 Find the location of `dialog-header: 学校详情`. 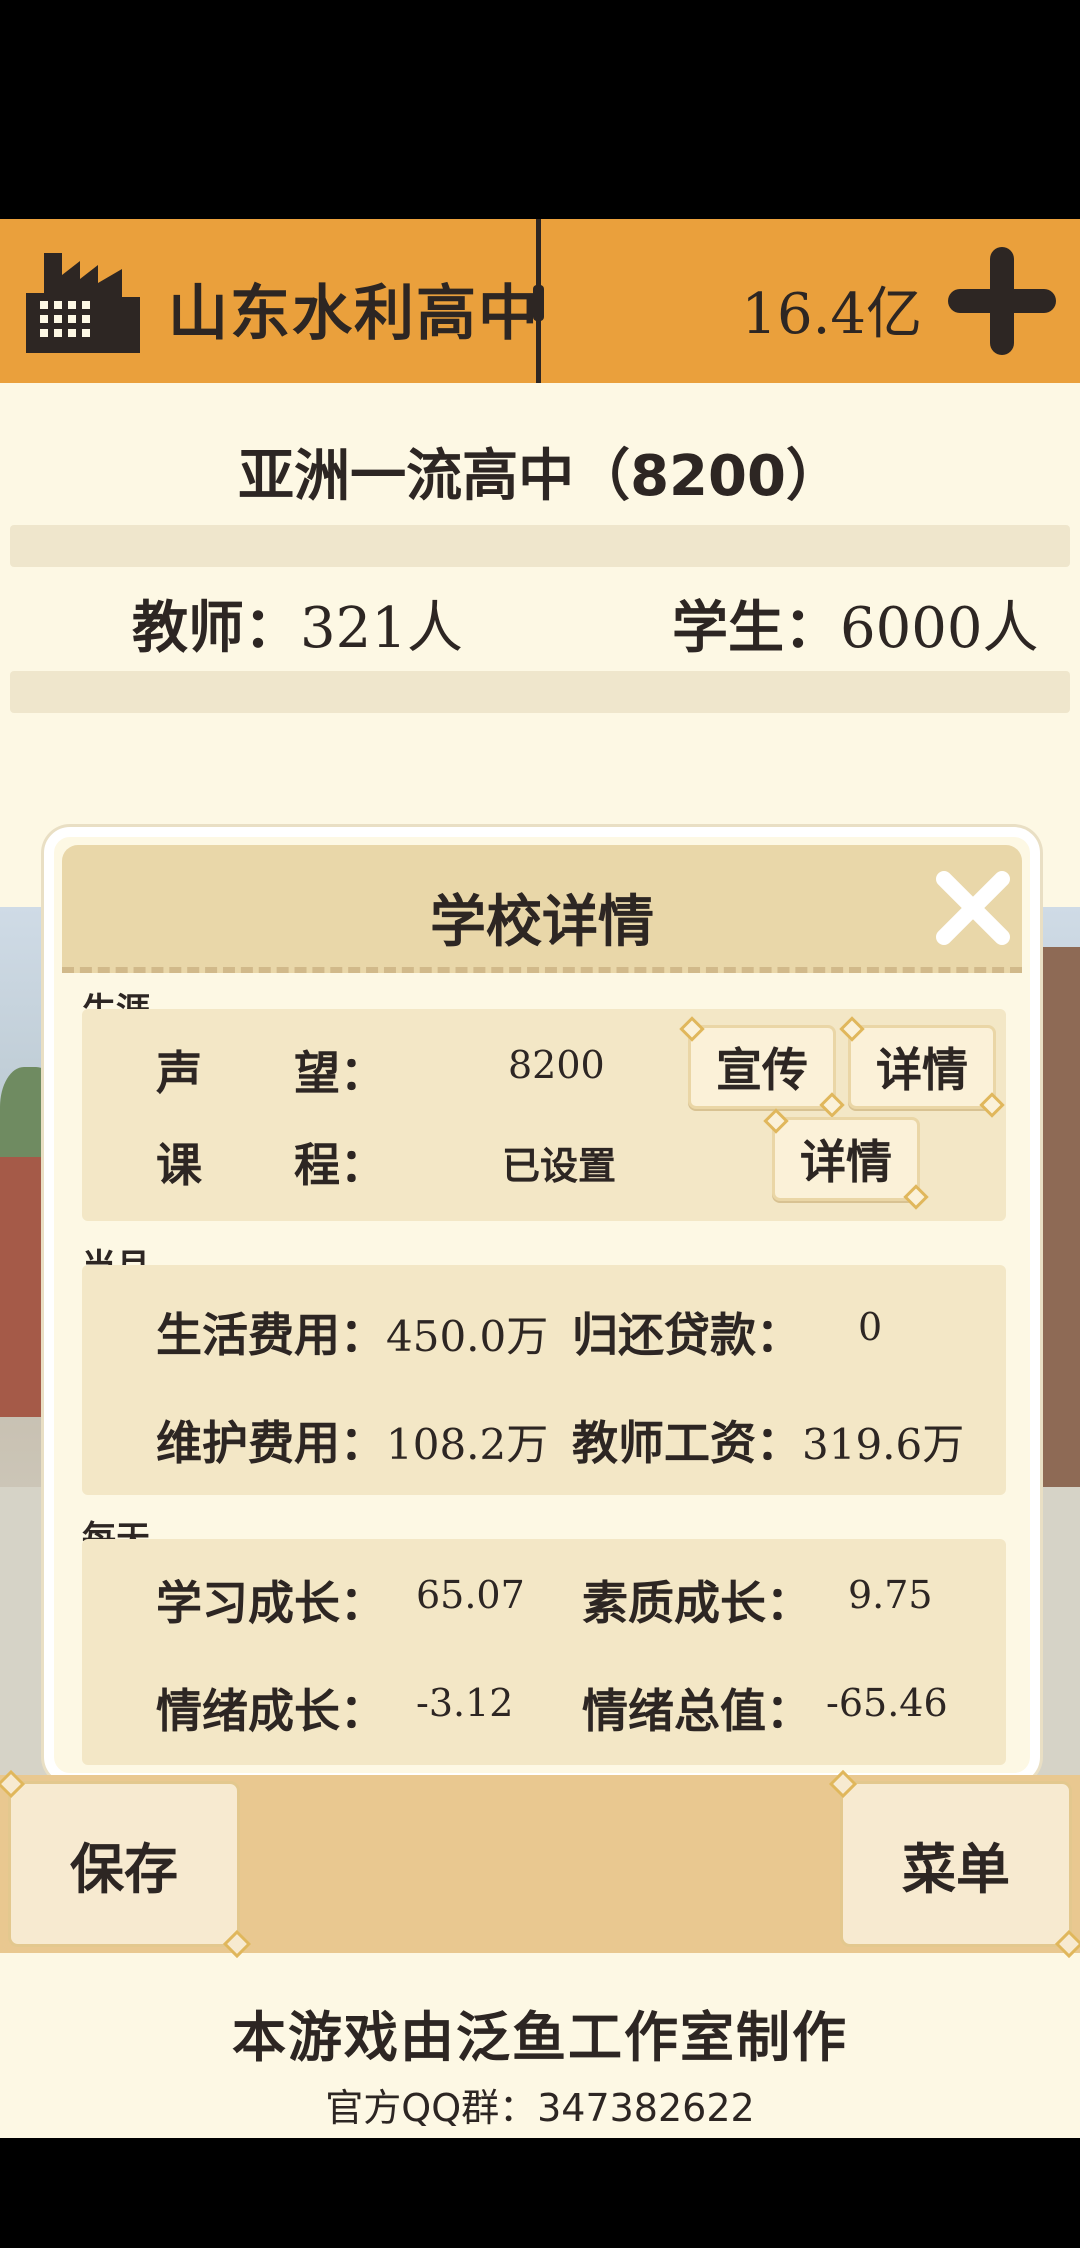

dialog-header: 学校详情 is located at coordinates (542, 909).